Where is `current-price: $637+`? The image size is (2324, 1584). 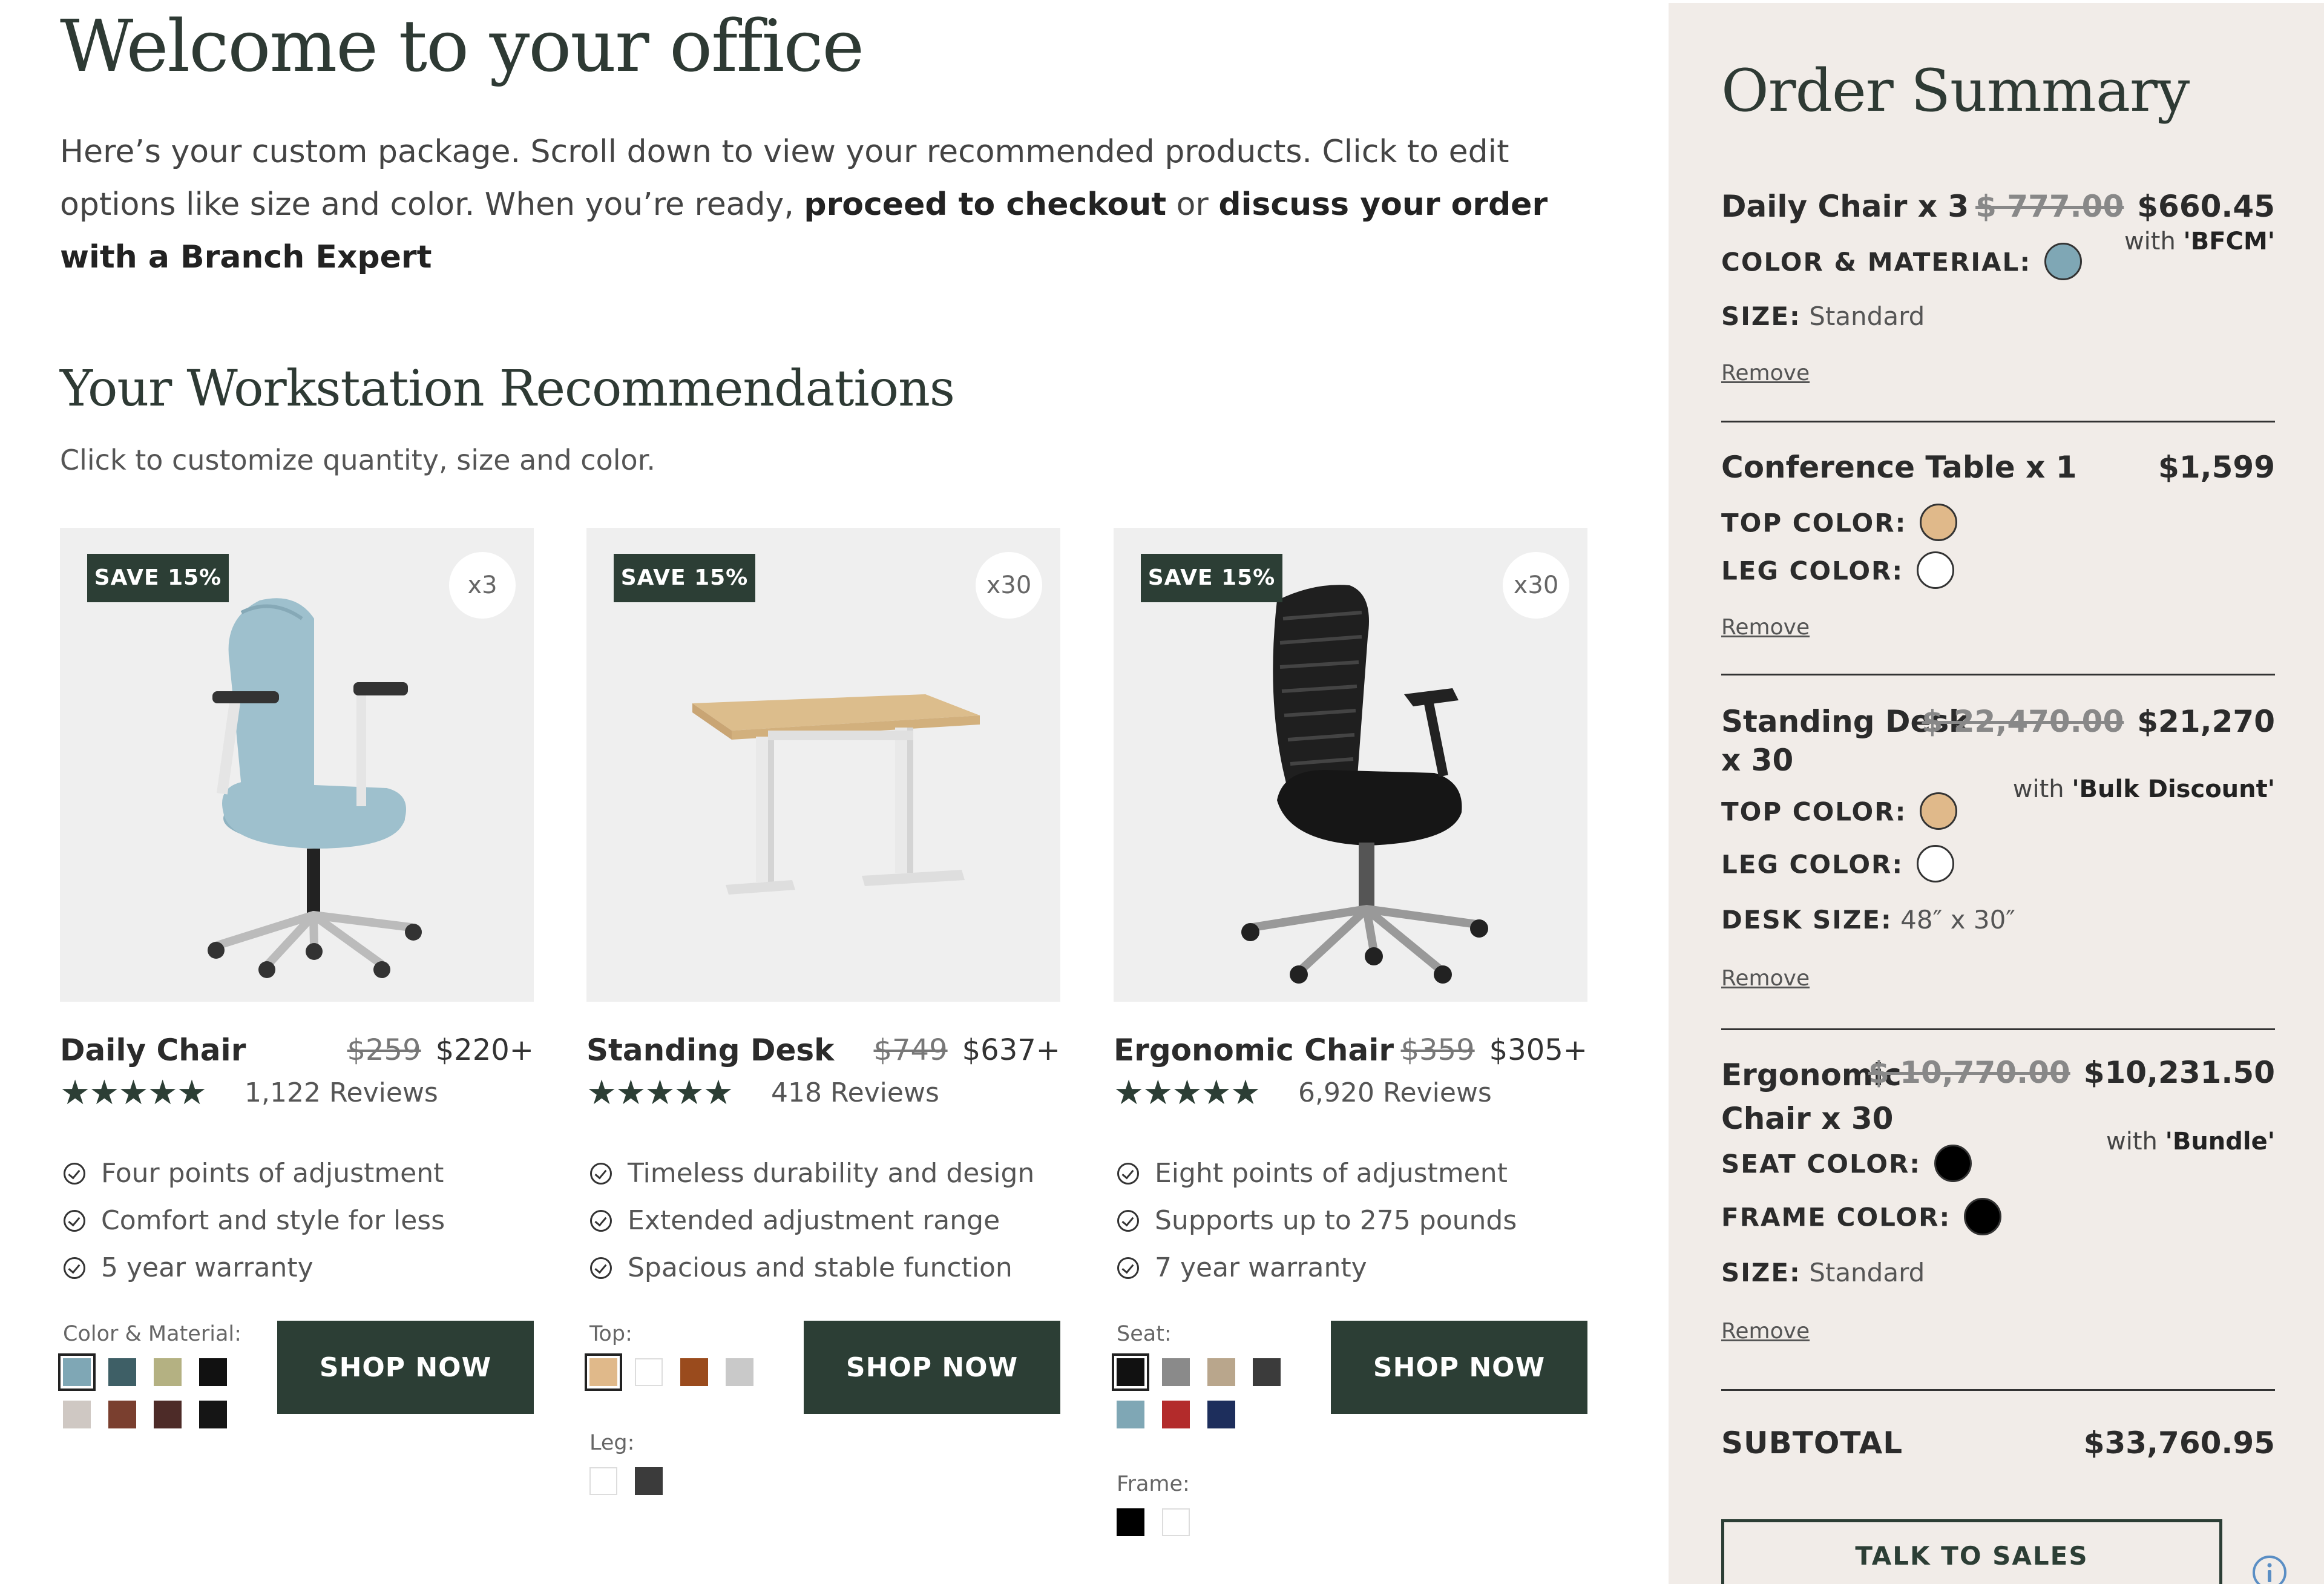 current-price: $637+ is located at coordinates (1011, 1050).